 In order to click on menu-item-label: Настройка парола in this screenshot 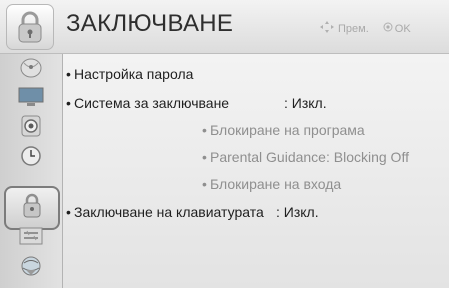, I will do `click(134, 74)`.